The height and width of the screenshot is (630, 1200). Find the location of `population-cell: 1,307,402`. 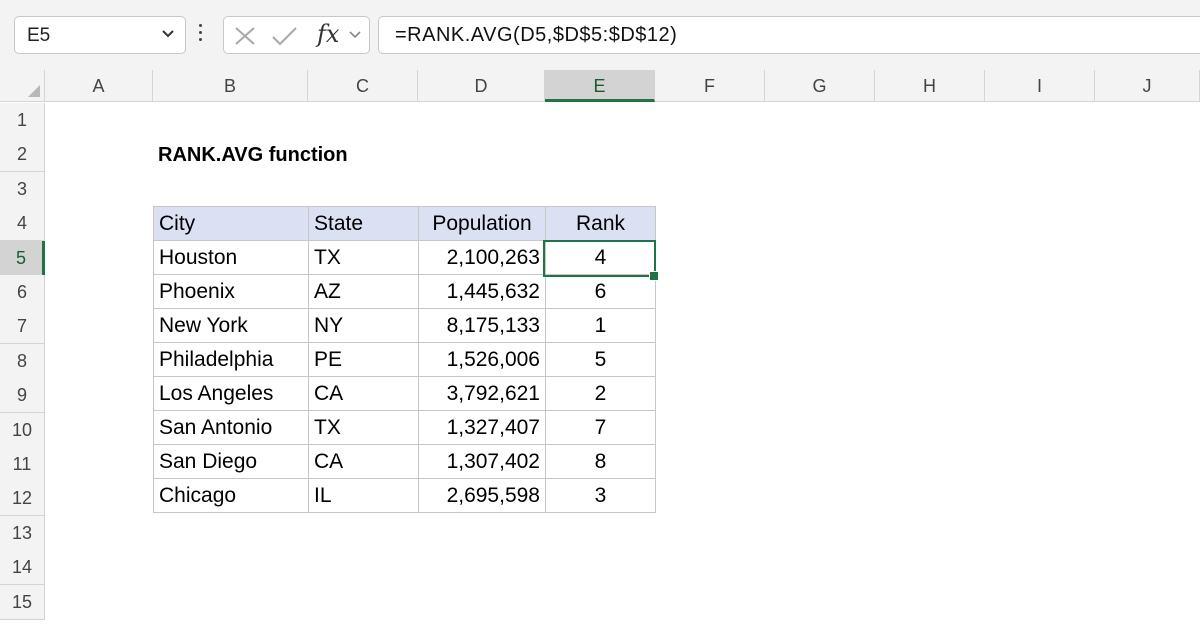

population-cell: 1,307,402 is located at coordinates (482, 461).